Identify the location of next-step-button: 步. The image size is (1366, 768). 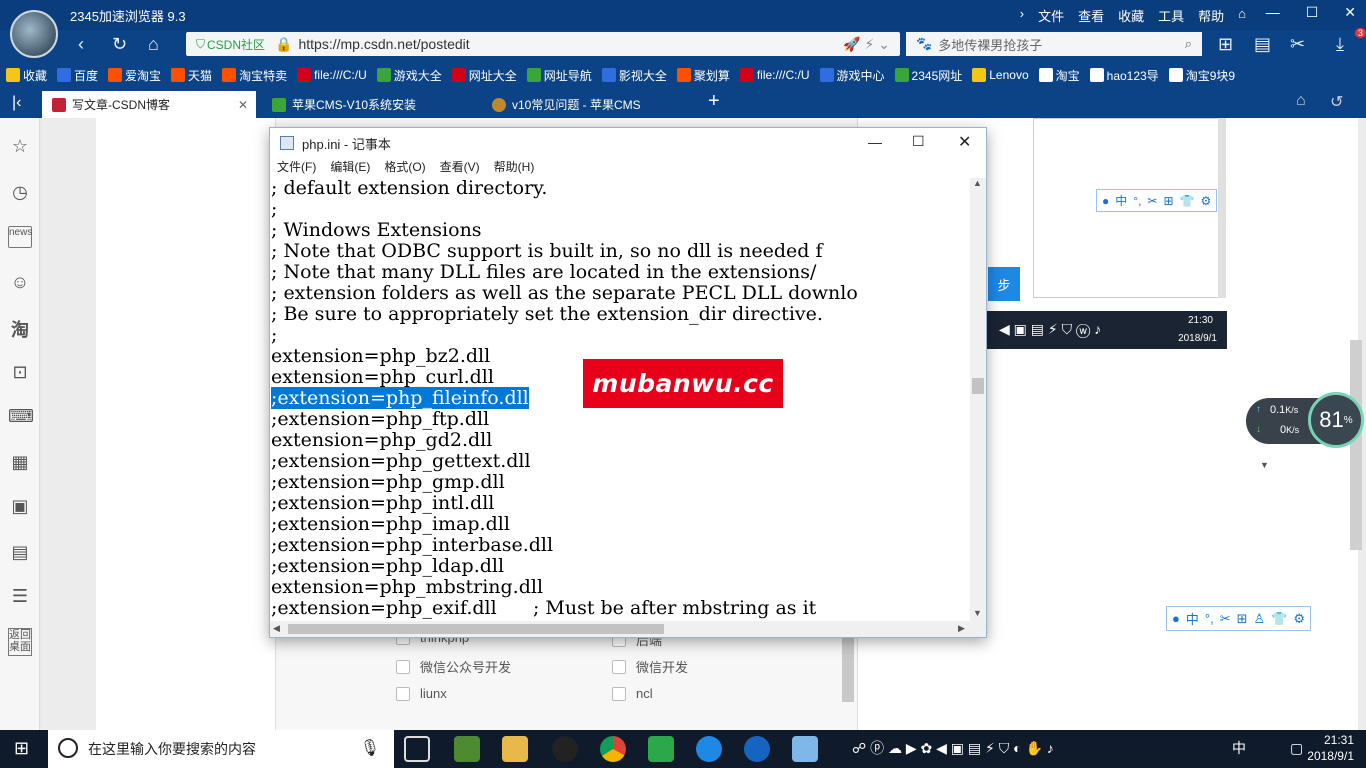
(1004, 284).